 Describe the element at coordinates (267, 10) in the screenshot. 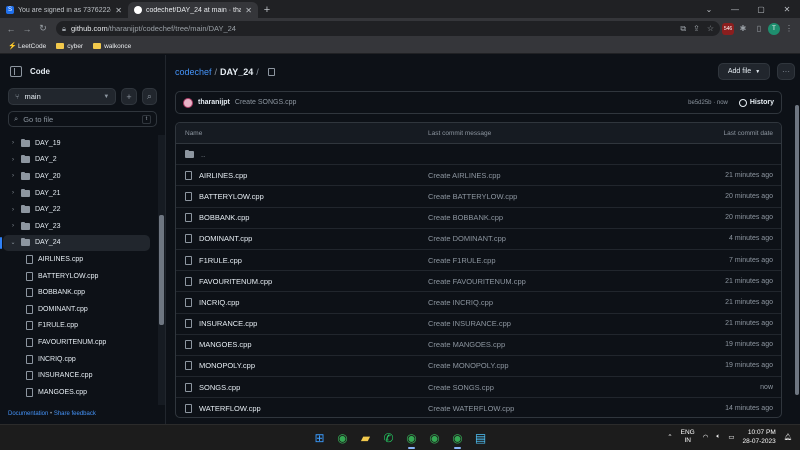

I see `new-tab-icon: +` at that location.